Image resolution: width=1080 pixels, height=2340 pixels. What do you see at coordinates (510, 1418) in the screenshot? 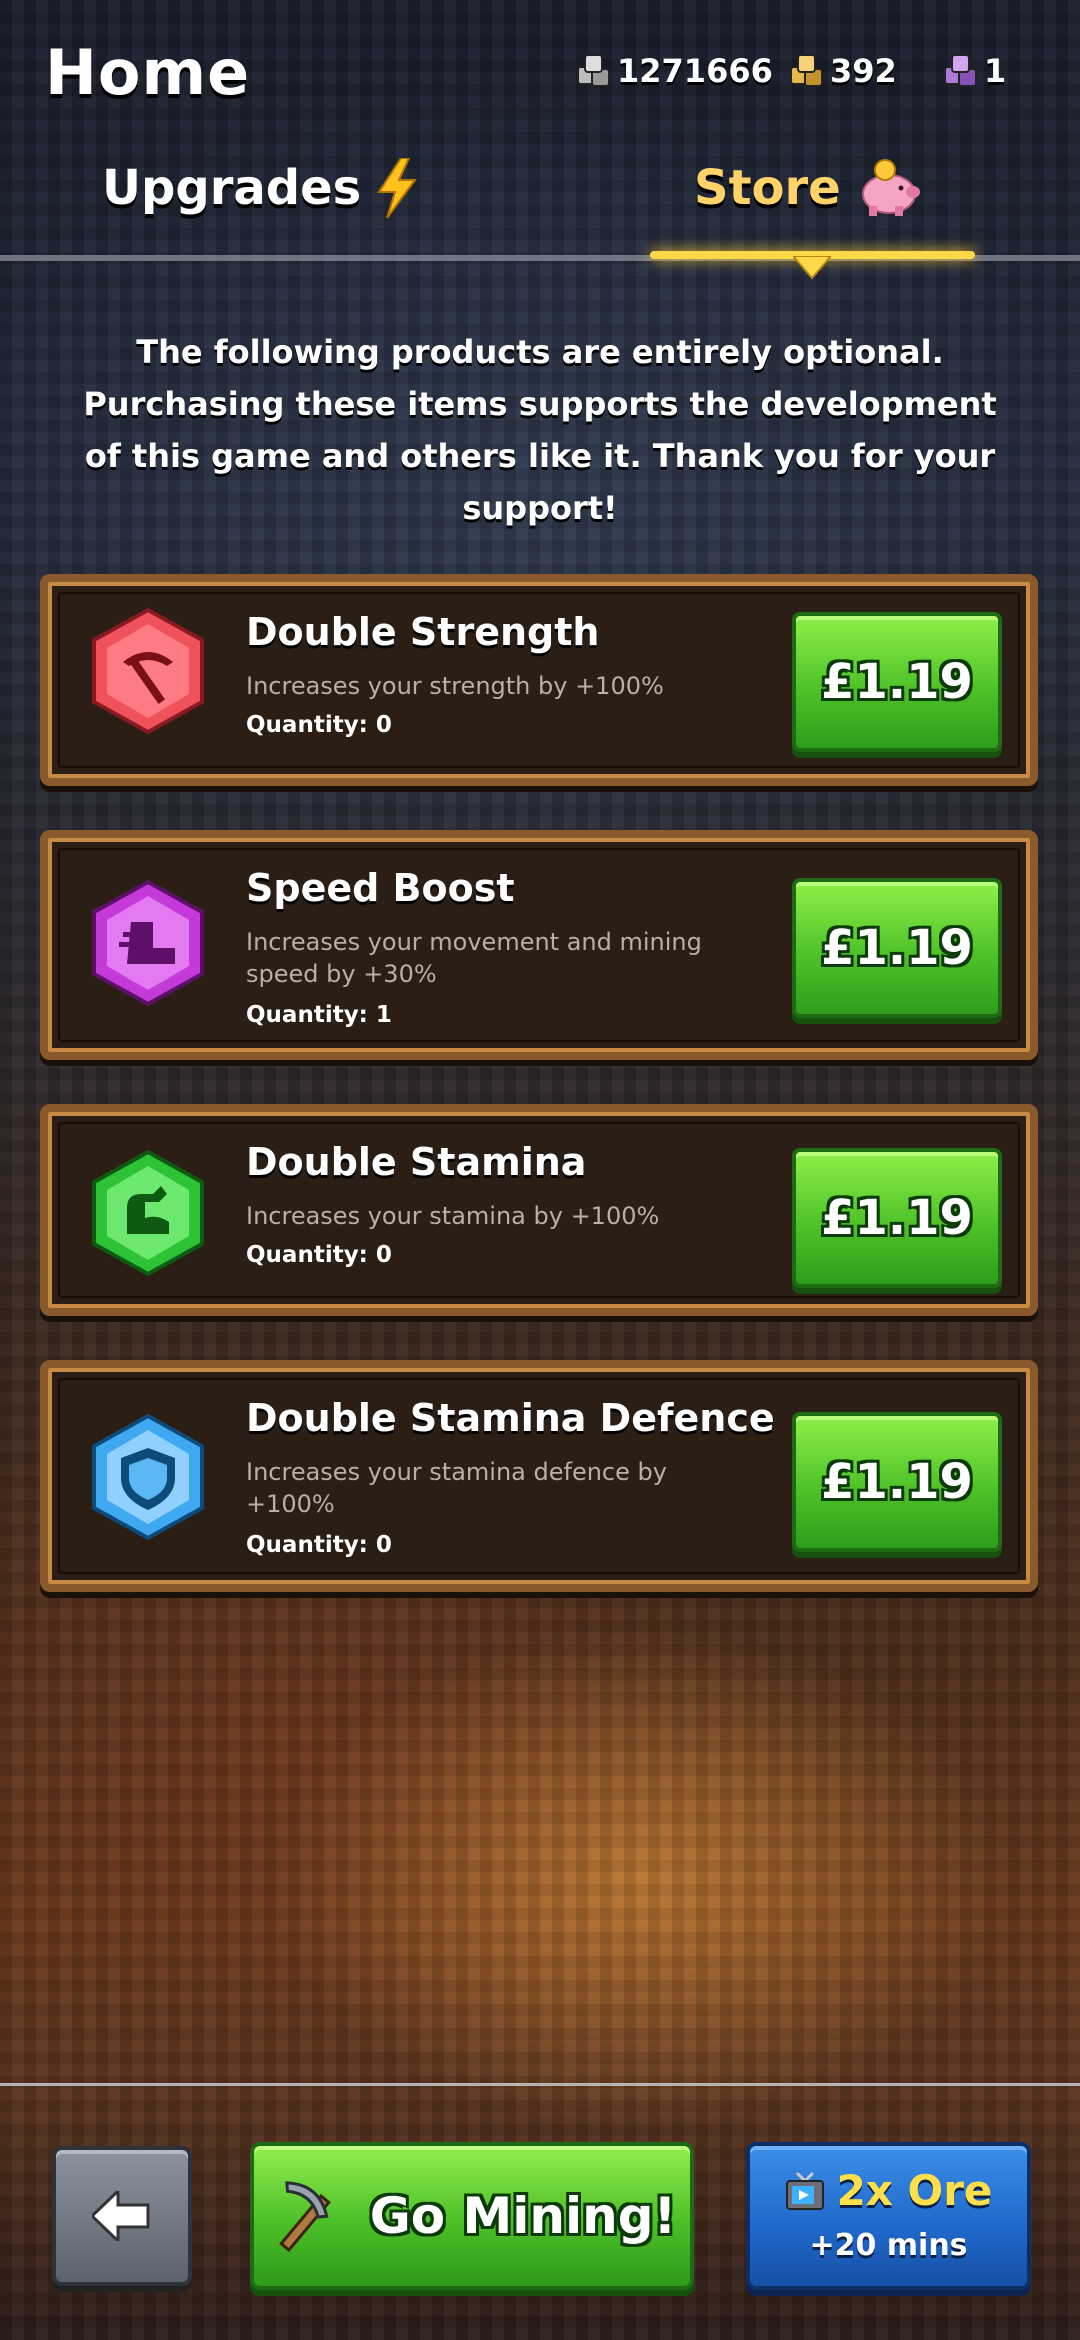
I see `product-name: Double Stamina Defence` at bounding box center [510, 1418].